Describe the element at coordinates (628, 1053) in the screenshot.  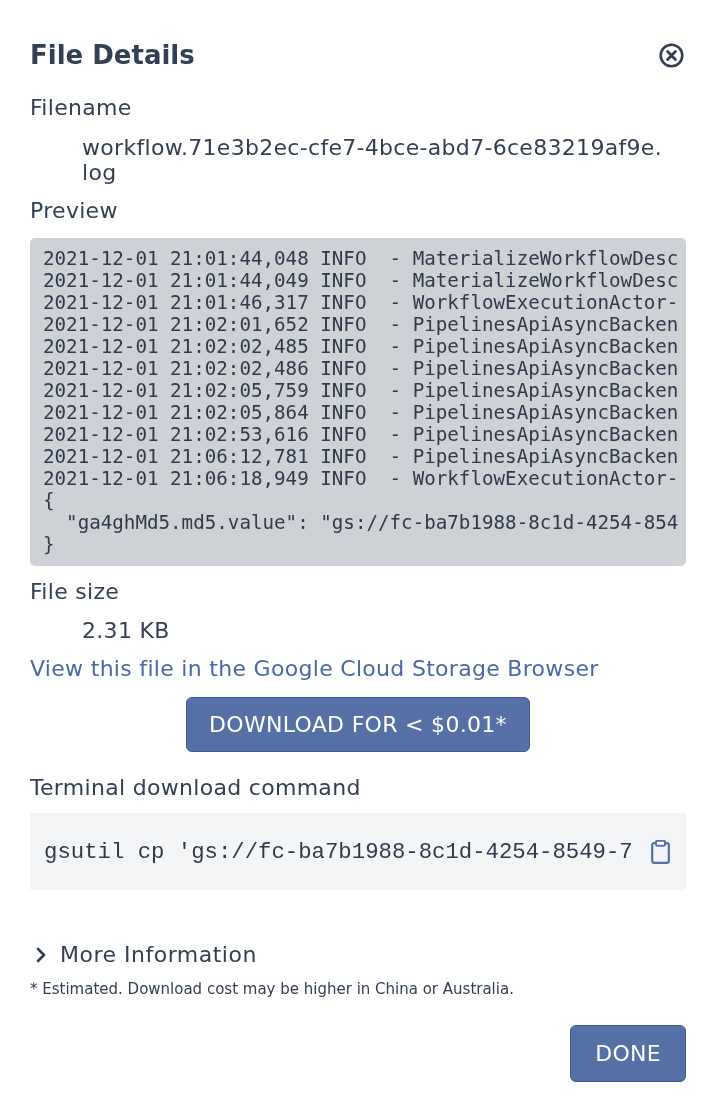
I see `done-button: DONE` at that location.